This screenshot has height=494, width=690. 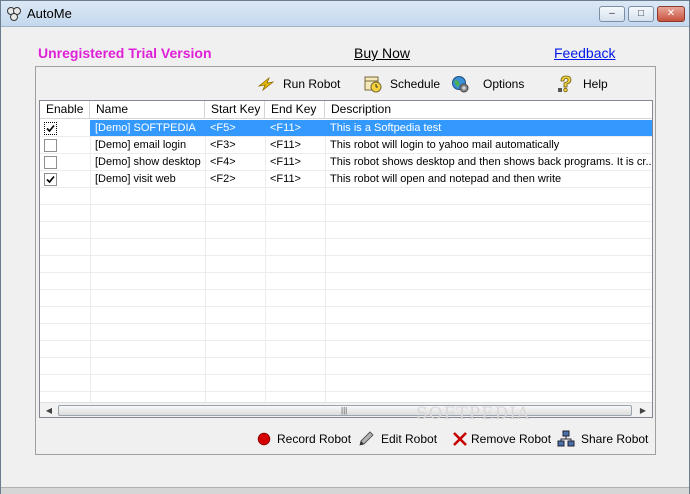 I want to click on scrollbar-thumb: |||, so click(x=345, y=410).